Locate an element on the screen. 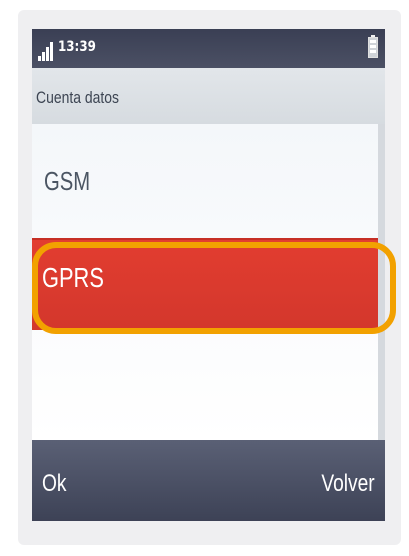  status-bar: 13:39 is located at coordinates (208, 48).